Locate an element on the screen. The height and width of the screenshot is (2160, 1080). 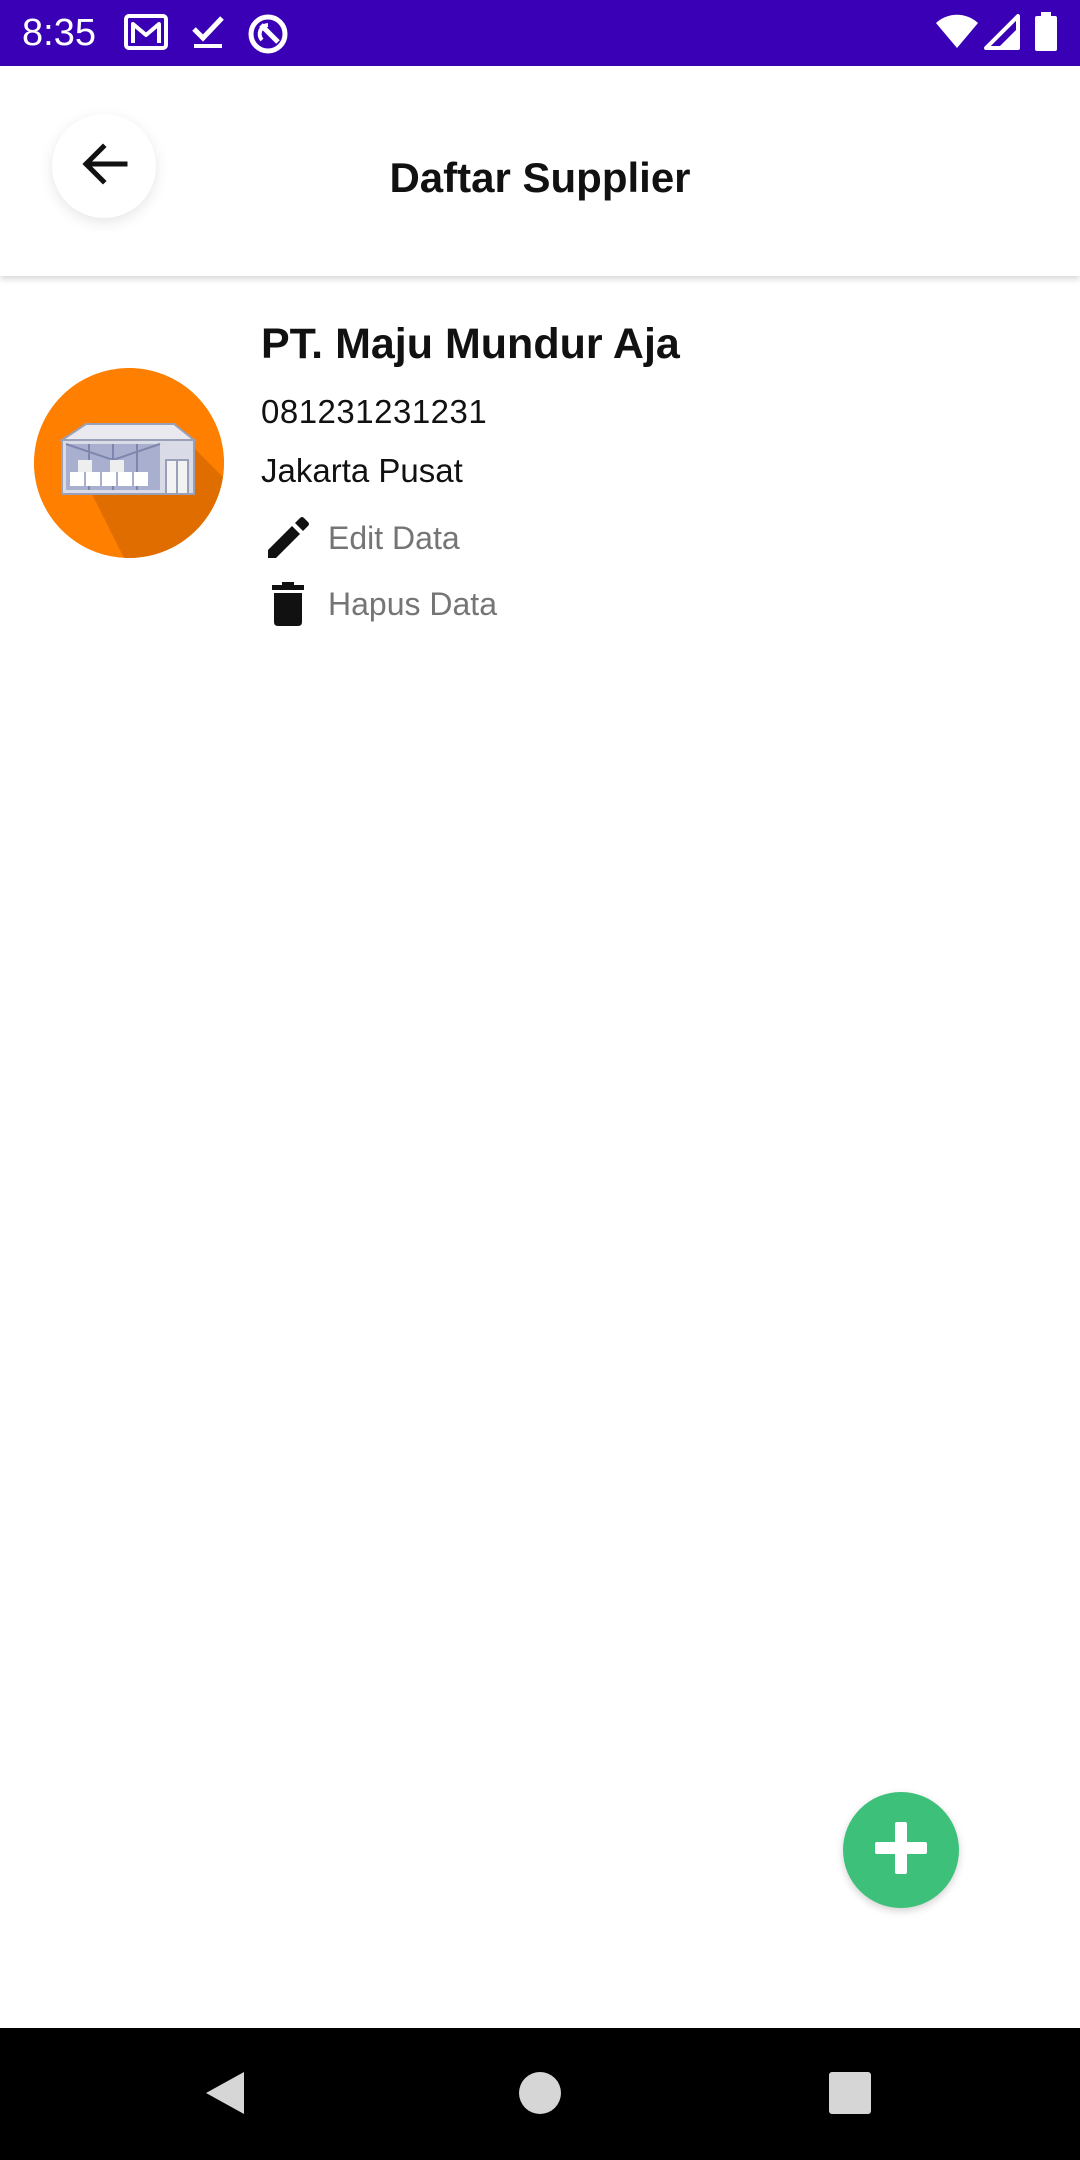
status-time: 8:35 is located at coordinates (59, 33).